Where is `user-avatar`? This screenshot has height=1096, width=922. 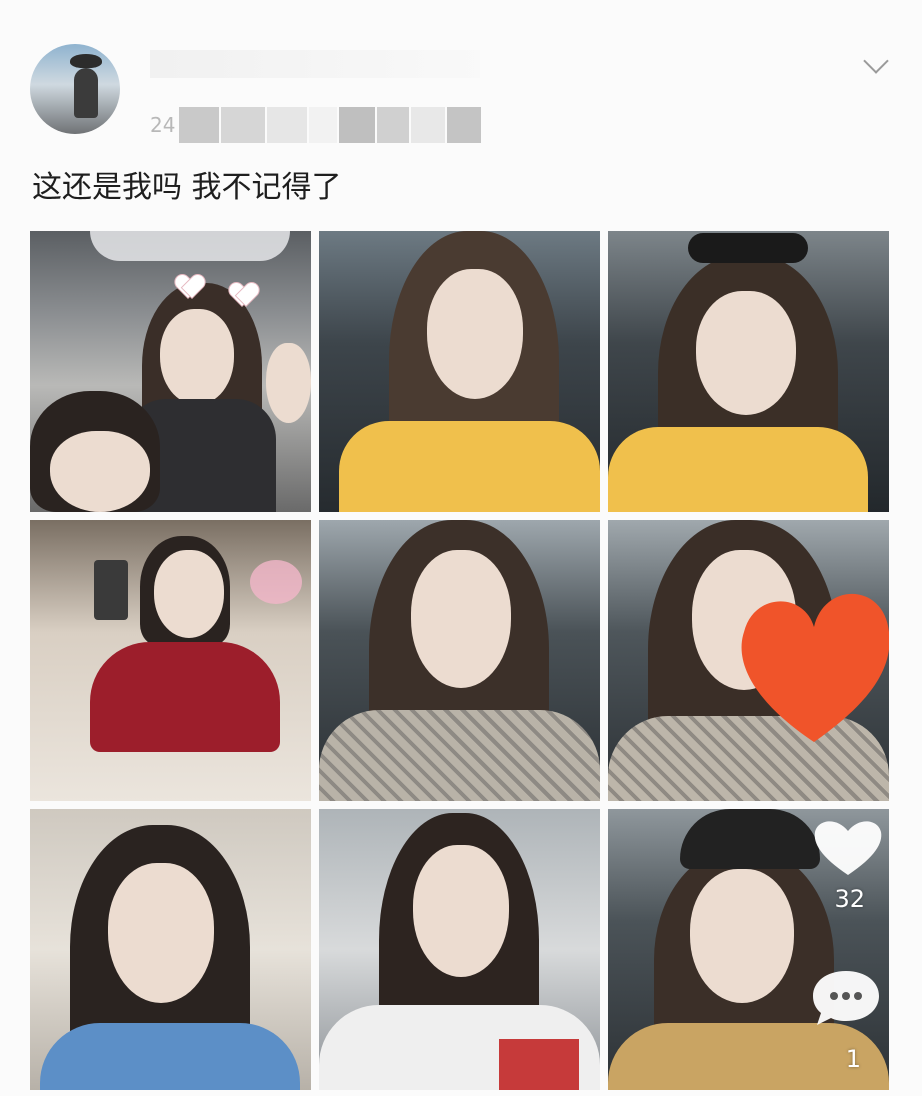 user-avatar is located at coordinates (75, 89).